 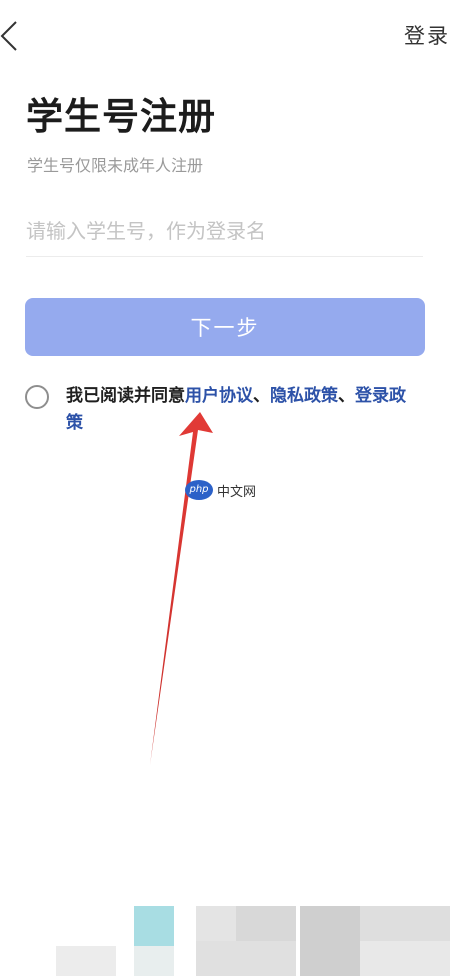 I want to click on agreement-text: 我已阅读并同意用户协议、隐私政策、登录政策, so click(x=241, y=410).